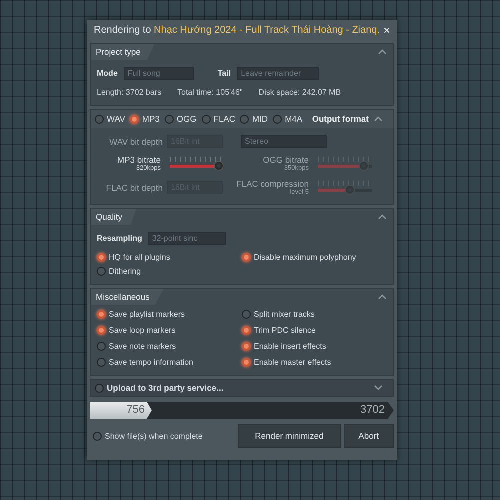 Image resolution: width=500 pixels, height=500 pixels. Describe the element at coordinates (127, 297) in the screenshot. I see `section-title: Miscellaneous` at that location.